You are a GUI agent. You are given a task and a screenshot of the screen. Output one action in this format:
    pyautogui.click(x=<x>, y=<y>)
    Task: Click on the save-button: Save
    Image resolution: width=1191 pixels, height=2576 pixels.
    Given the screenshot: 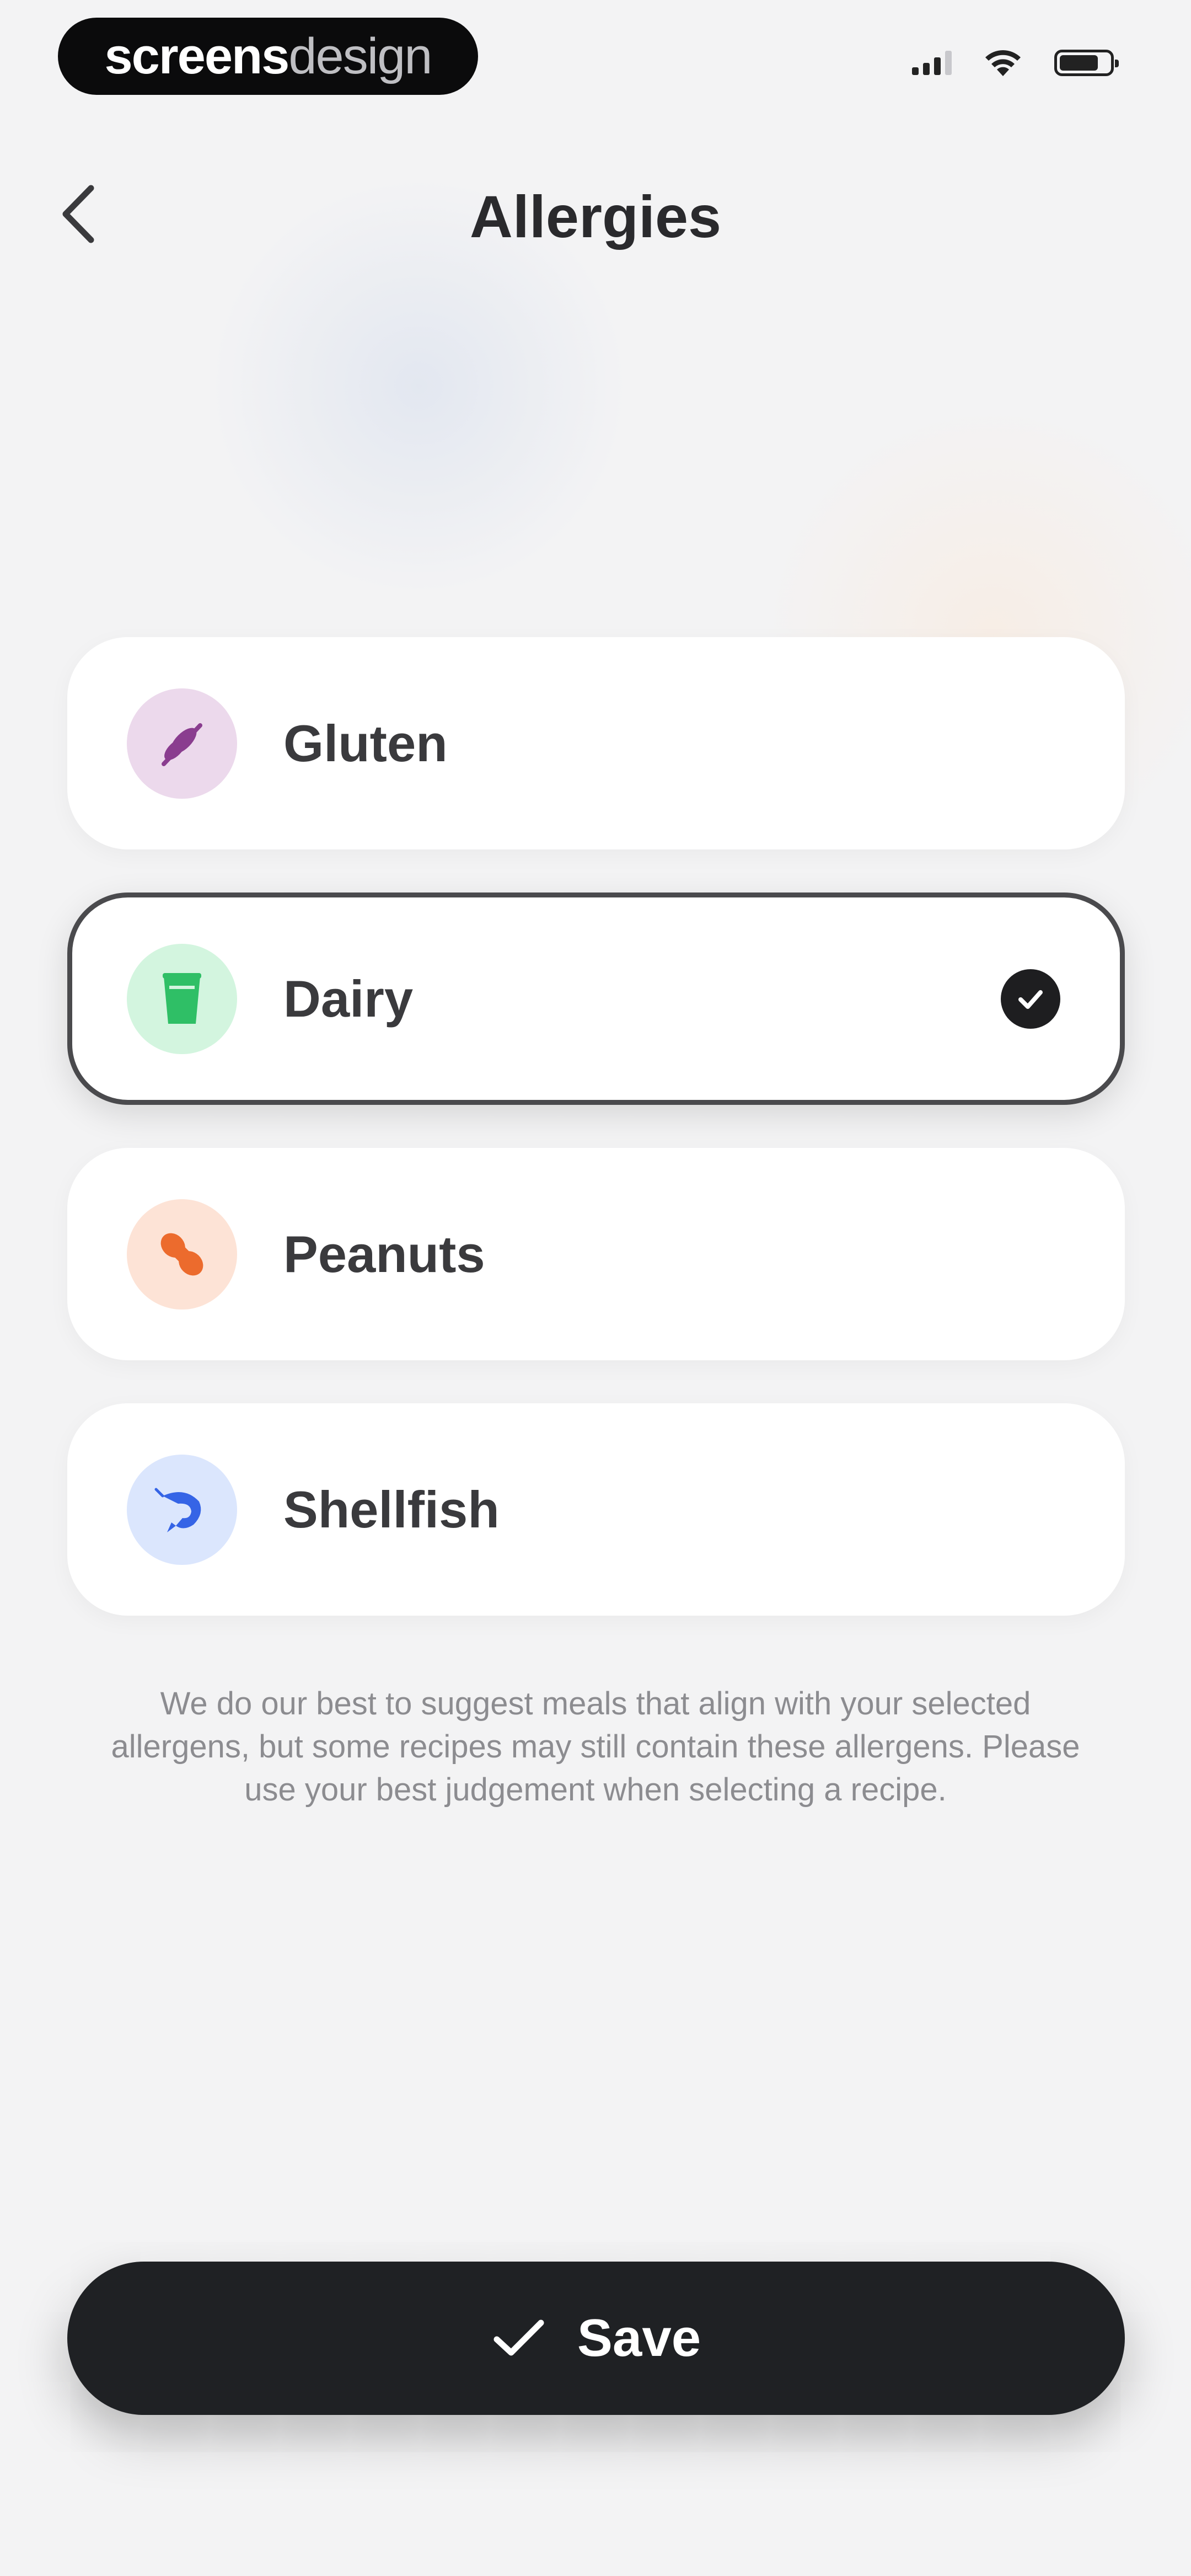 What is the action you would take?
    pyautogui.click(x=596, y=2338)
    